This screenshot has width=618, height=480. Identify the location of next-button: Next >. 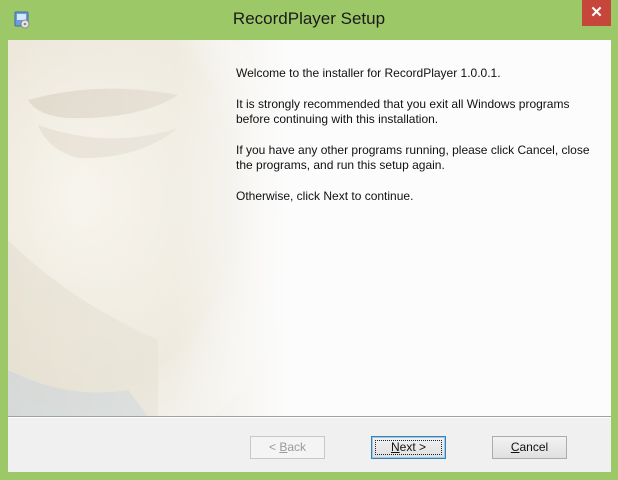
(408, 447).